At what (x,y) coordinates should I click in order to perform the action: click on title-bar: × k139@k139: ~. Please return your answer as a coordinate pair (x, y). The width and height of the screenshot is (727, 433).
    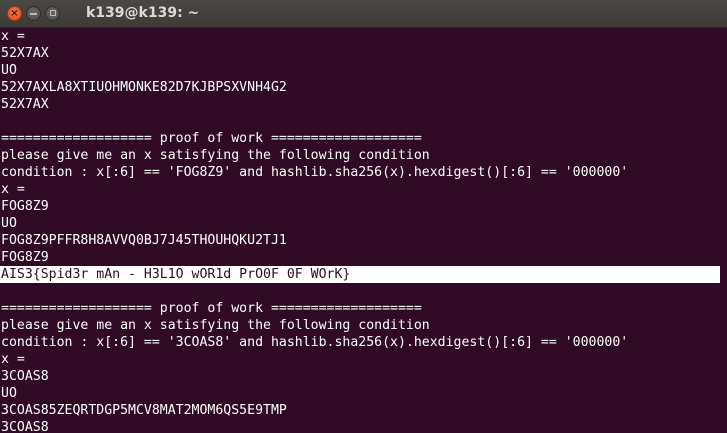
    Looking at the image, I should click on (363, 14).